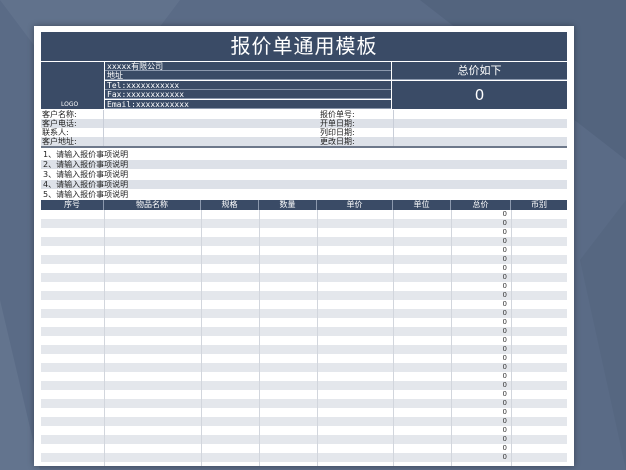  I want to click on col-header-currency: 币别, so click(539, 204).